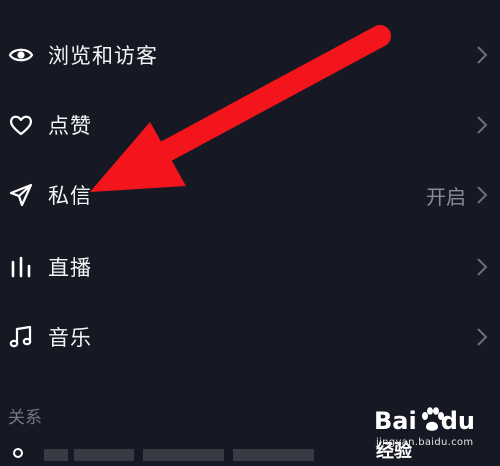 The width and height of the screenshot is (500, 466). I want to click on person-icon, so click(18, 453).